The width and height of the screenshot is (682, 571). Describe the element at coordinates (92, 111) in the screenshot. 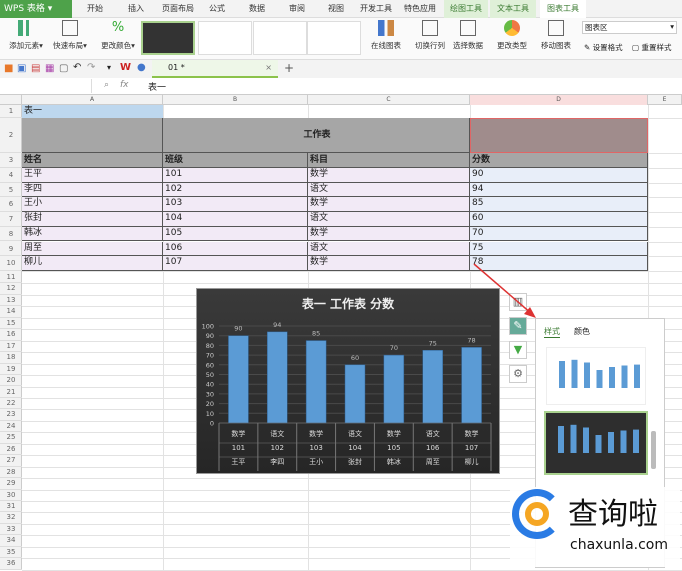

I see `cell: 表一` at that location.